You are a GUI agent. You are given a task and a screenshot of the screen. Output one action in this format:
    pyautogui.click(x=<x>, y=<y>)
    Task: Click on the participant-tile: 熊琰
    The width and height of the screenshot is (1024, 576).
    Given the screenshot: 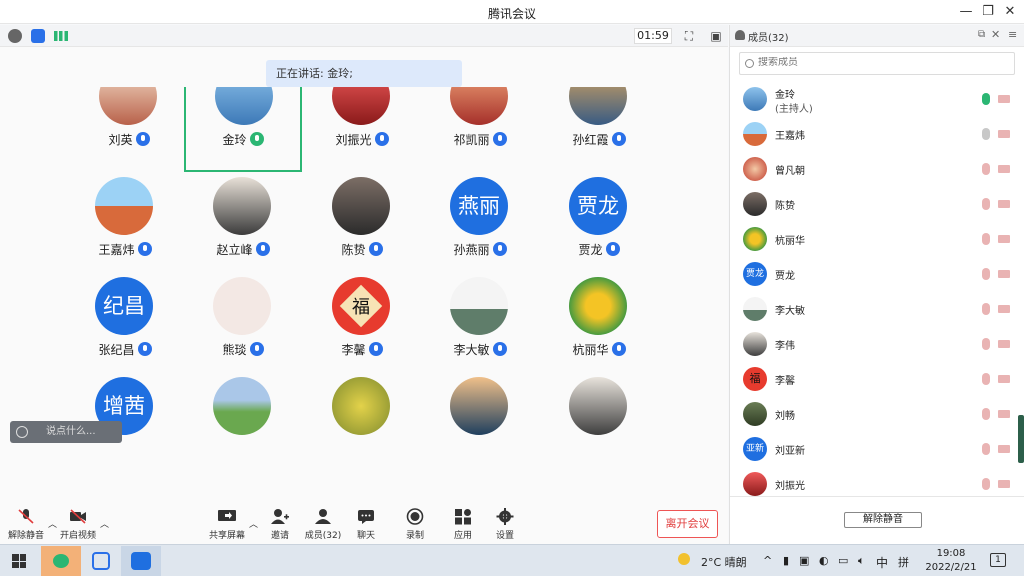 What is the action you would take?
    pyautogui.click(x=243, y=327)
    